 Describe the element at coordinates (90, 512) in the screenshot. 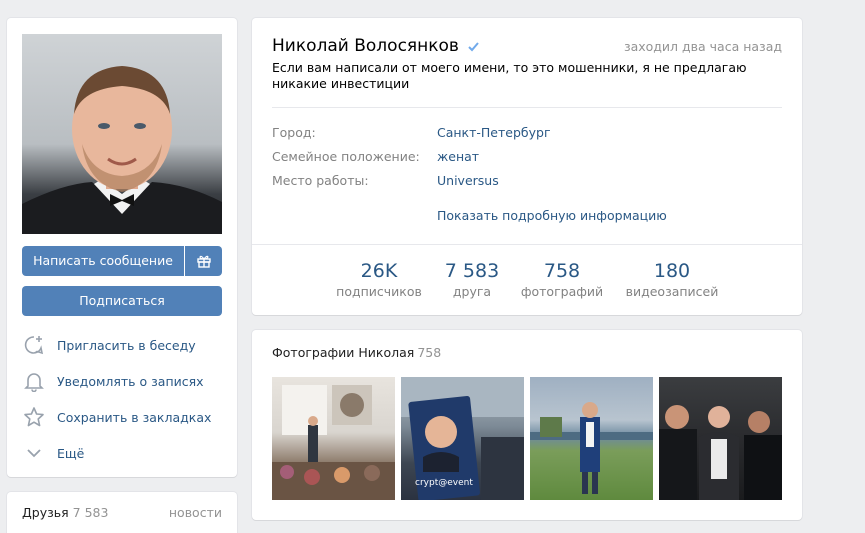

I see `friends-count: 7 583` at that location.